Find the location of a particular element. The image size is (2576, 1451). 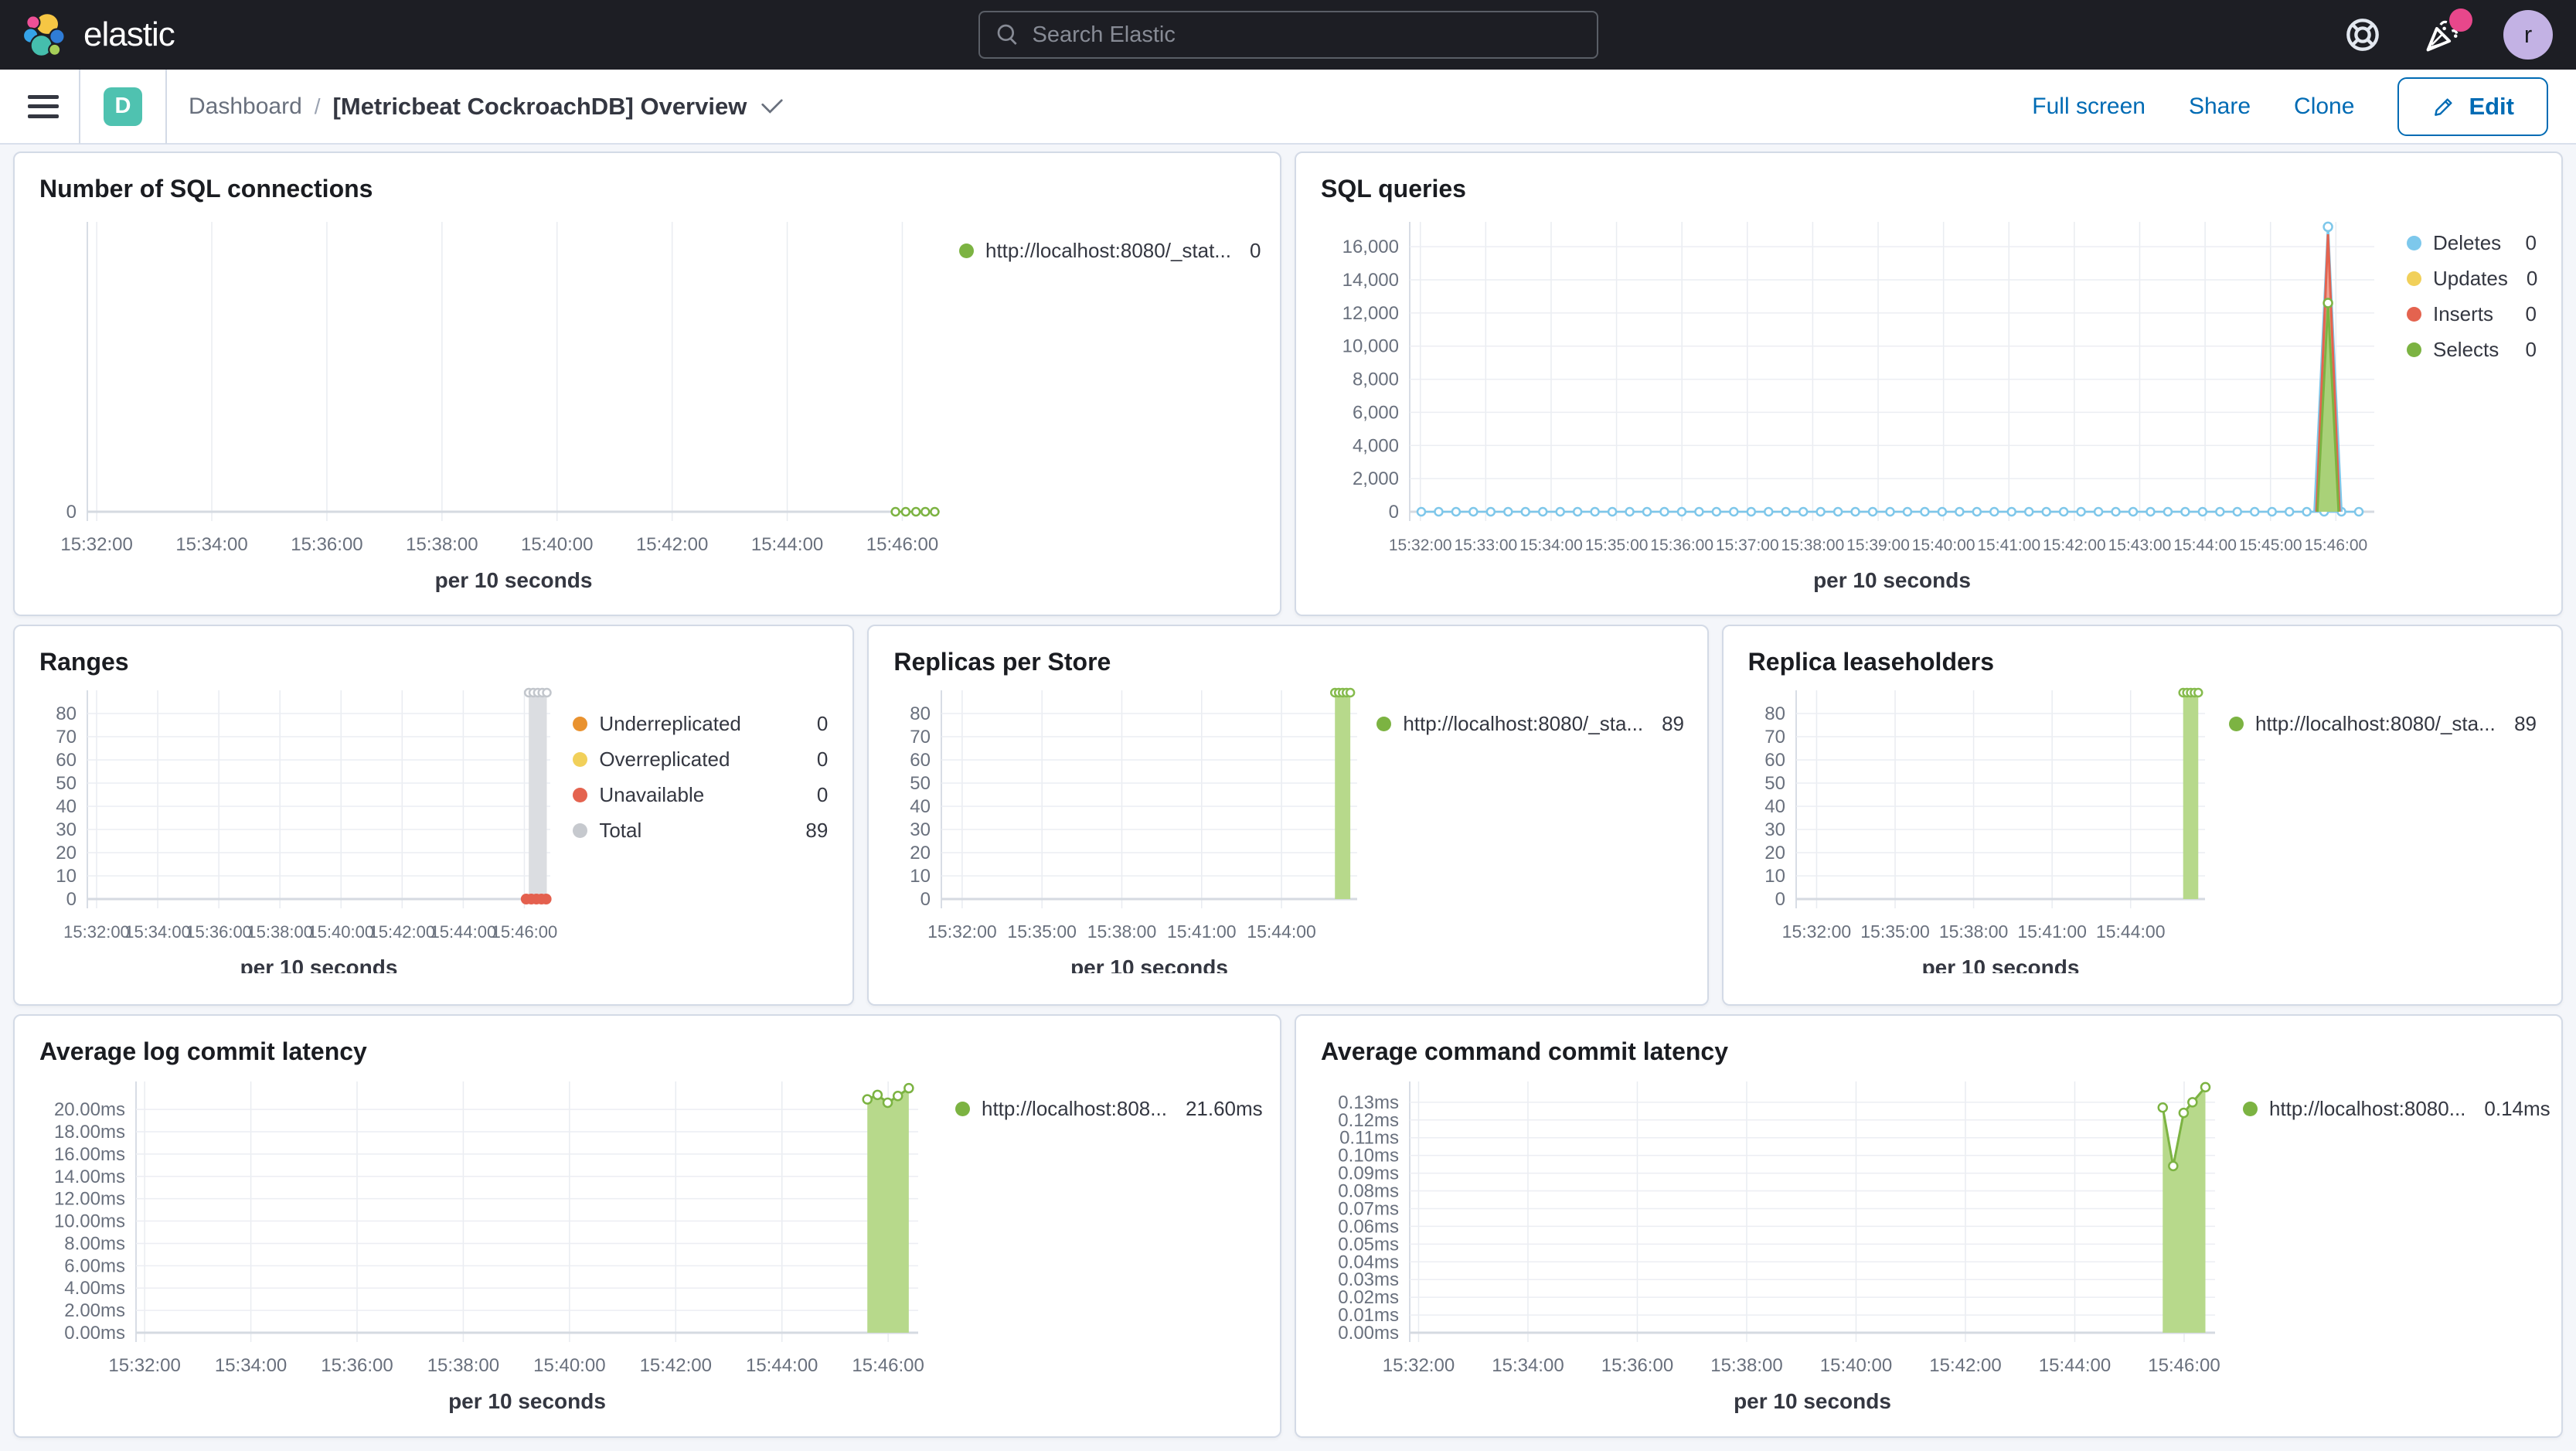

legend-item-http-localhost-8080-: http://localhost:8080... 0.14ms is located at coordinates (2396, 1109).